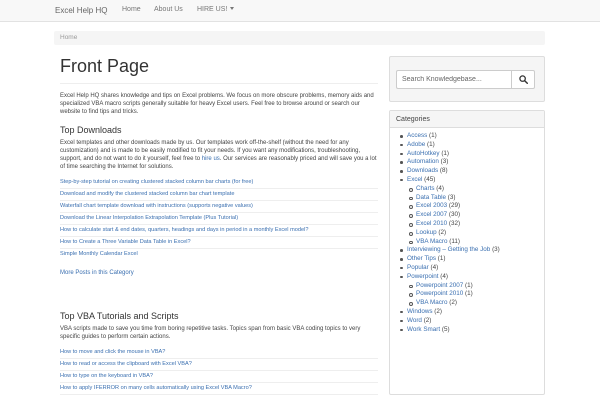 The image size is (600, 400). What do you see at coordinates (219, 83) in the screenshot?
I see `title-divider` at bounding box center [219, 83].